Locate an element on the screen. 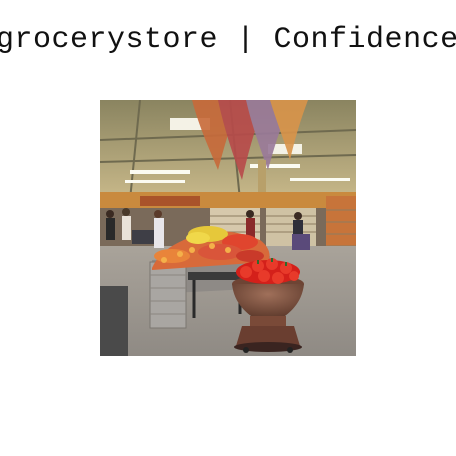 This screenshot has height=456, width=456. classification-caption: grocerystore | Confidence: is located at coordinates (228, 40).